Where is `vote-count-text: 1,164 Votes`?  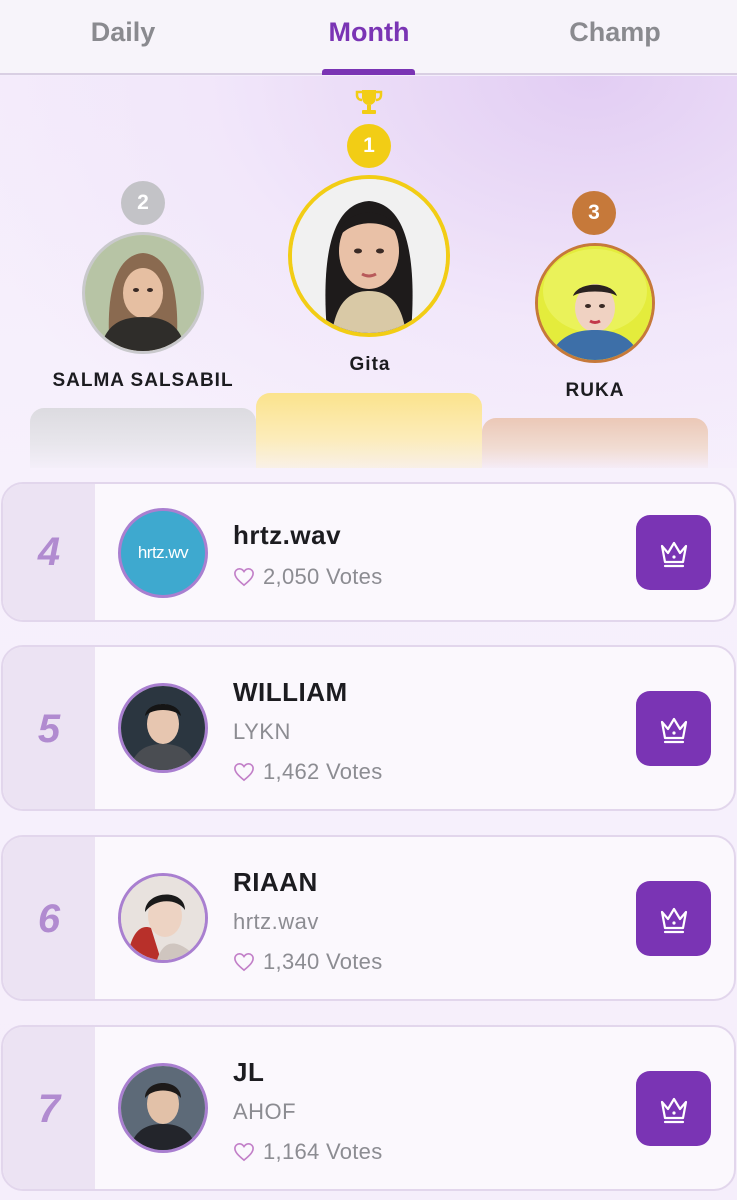
vote-count-text: 1,164 Votes is located at coordinates (323, 1151).